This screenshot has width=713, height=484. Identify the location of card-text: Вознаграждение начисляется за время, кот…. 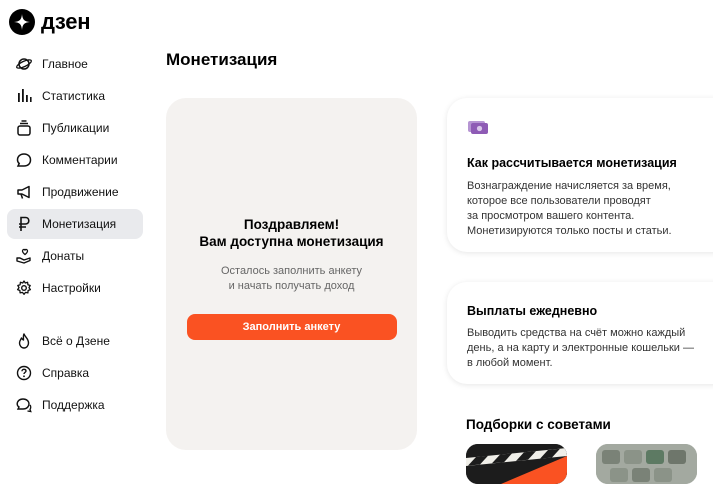
(590, 209).